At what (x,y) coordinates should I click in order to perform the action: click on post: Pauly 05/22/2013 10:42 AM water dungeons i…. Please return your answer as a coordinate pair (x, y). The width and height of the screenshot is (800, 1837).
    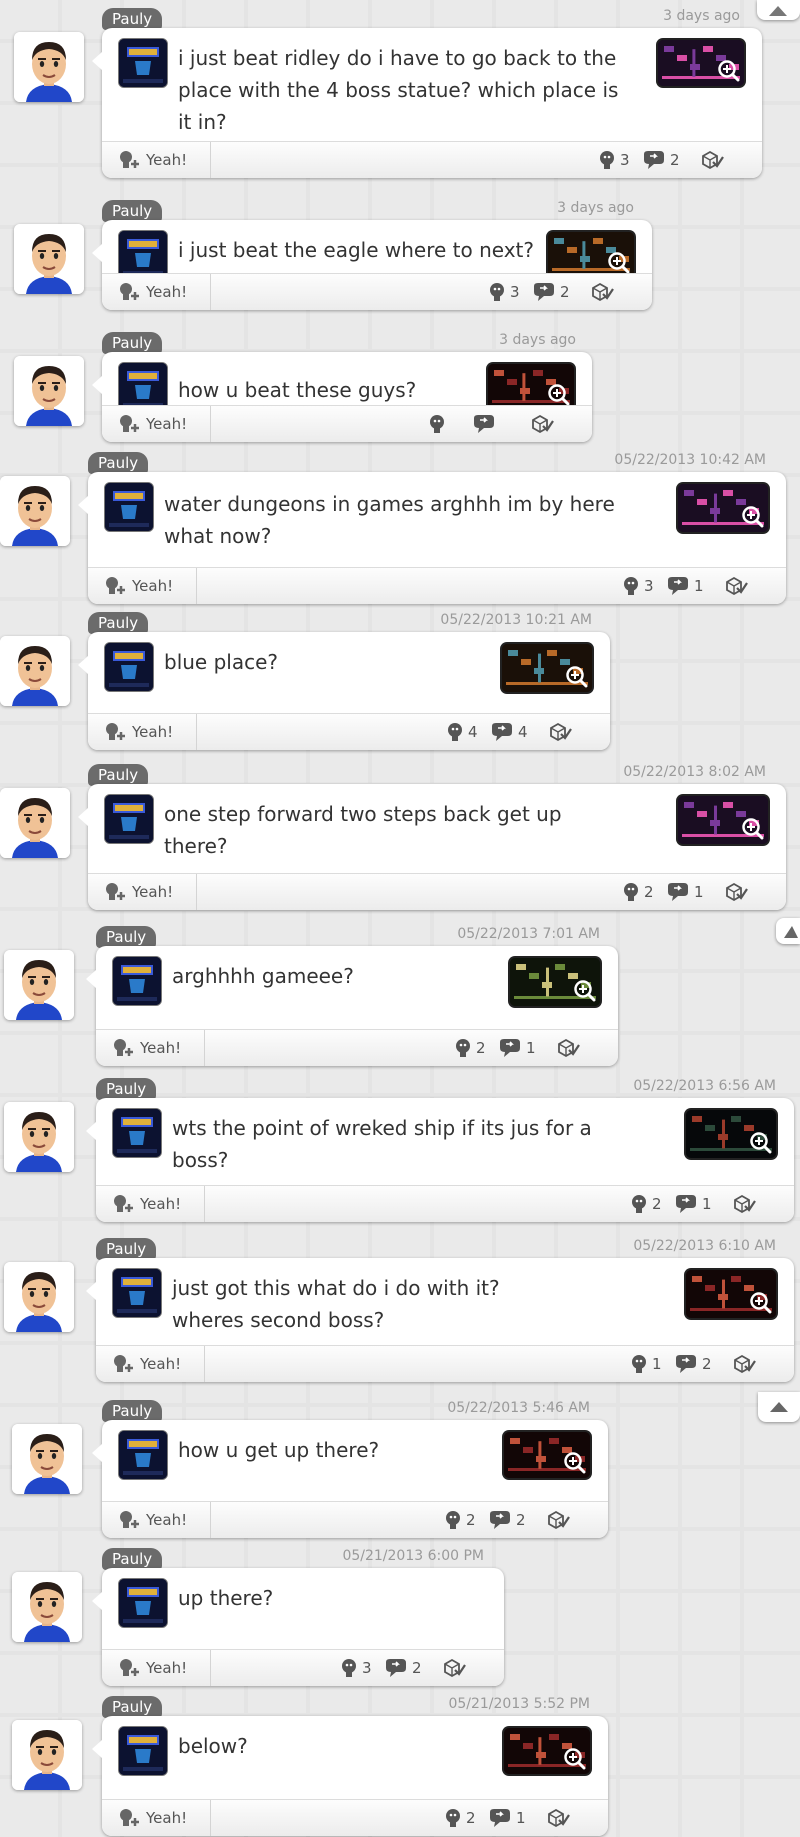
    Looking at the image, I should click on (400, 528).